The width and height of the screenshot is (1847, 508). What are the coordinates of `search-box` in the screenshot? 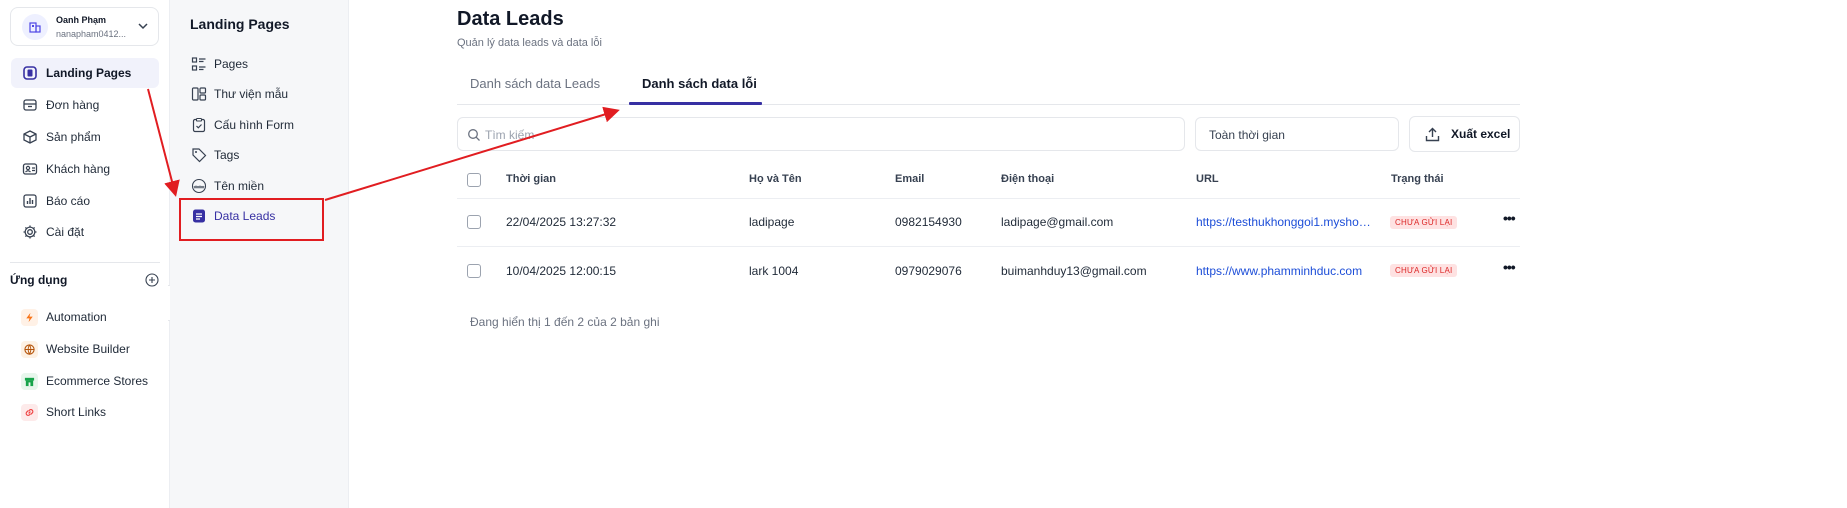 It's located at (821, 134).